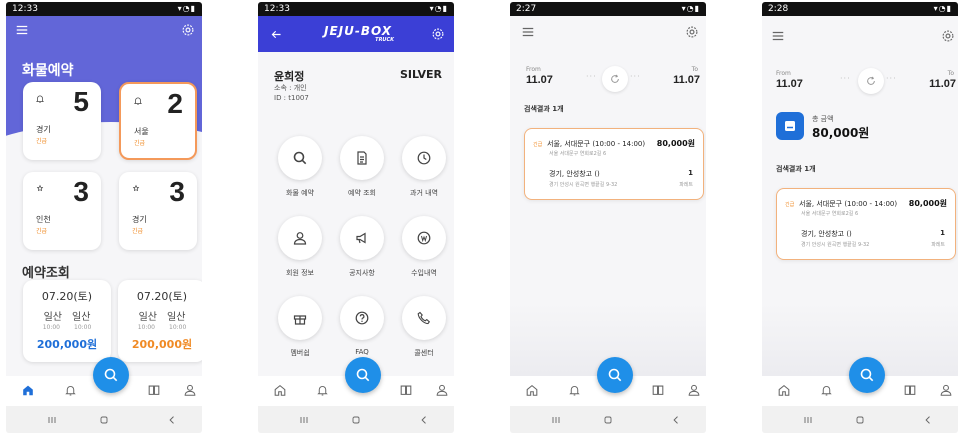 The height and width of the screenshot is (435, 962). What do you see at coordinates (81, 101) in the screenshot?
I see `region-count: 5` at bounding box center [81, 101].